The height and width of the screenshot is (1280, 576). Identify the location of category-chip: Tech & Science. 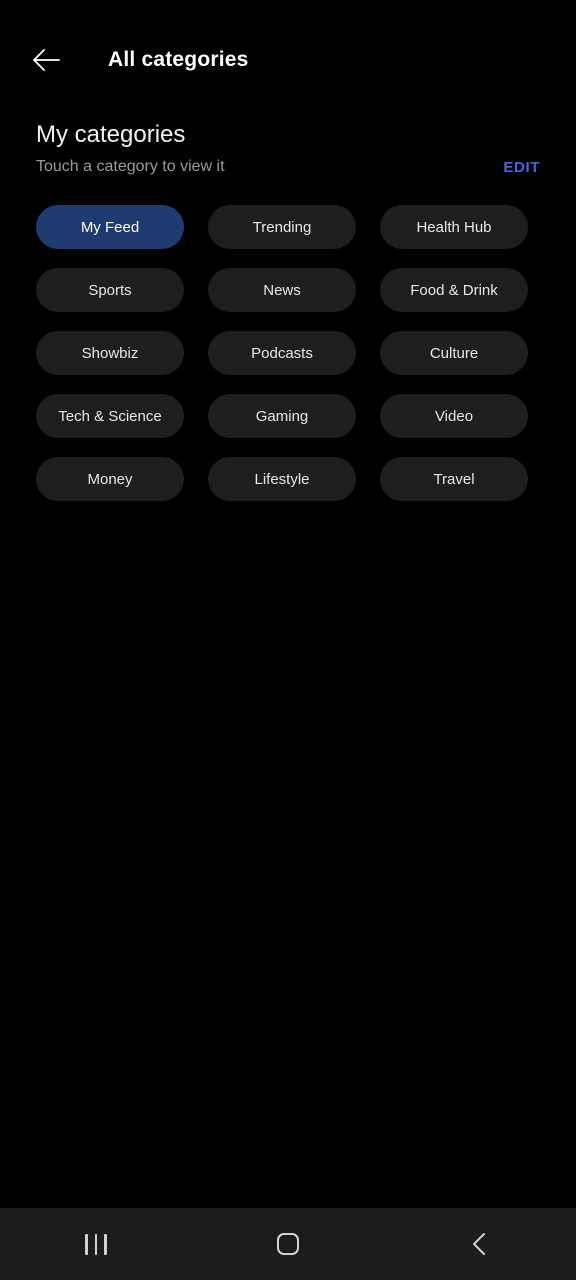
(110, 416).